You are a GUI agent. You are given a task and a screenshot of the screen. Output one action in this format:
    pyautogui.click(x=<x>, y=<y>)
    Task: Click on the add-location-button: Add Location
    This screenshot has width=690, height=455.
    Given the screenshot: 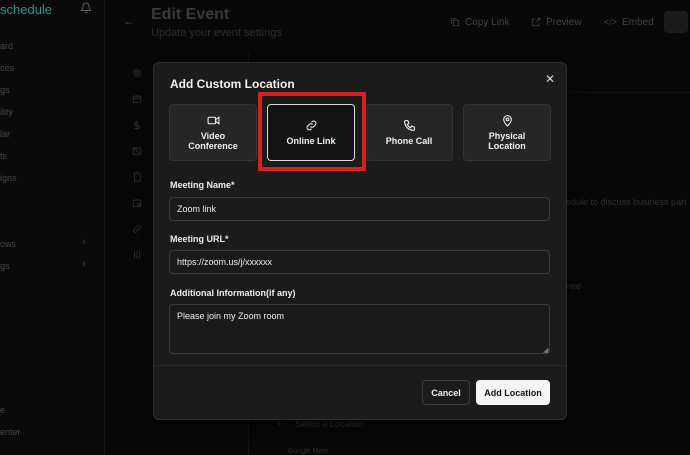 What is the action you would take?
    pyautogui.click(x=513, y=392)
    